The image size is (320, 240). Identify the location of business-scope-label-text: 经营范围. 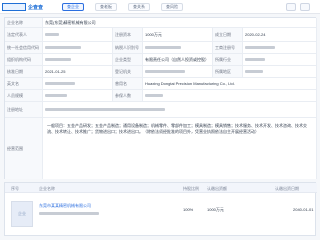
(15, 148).